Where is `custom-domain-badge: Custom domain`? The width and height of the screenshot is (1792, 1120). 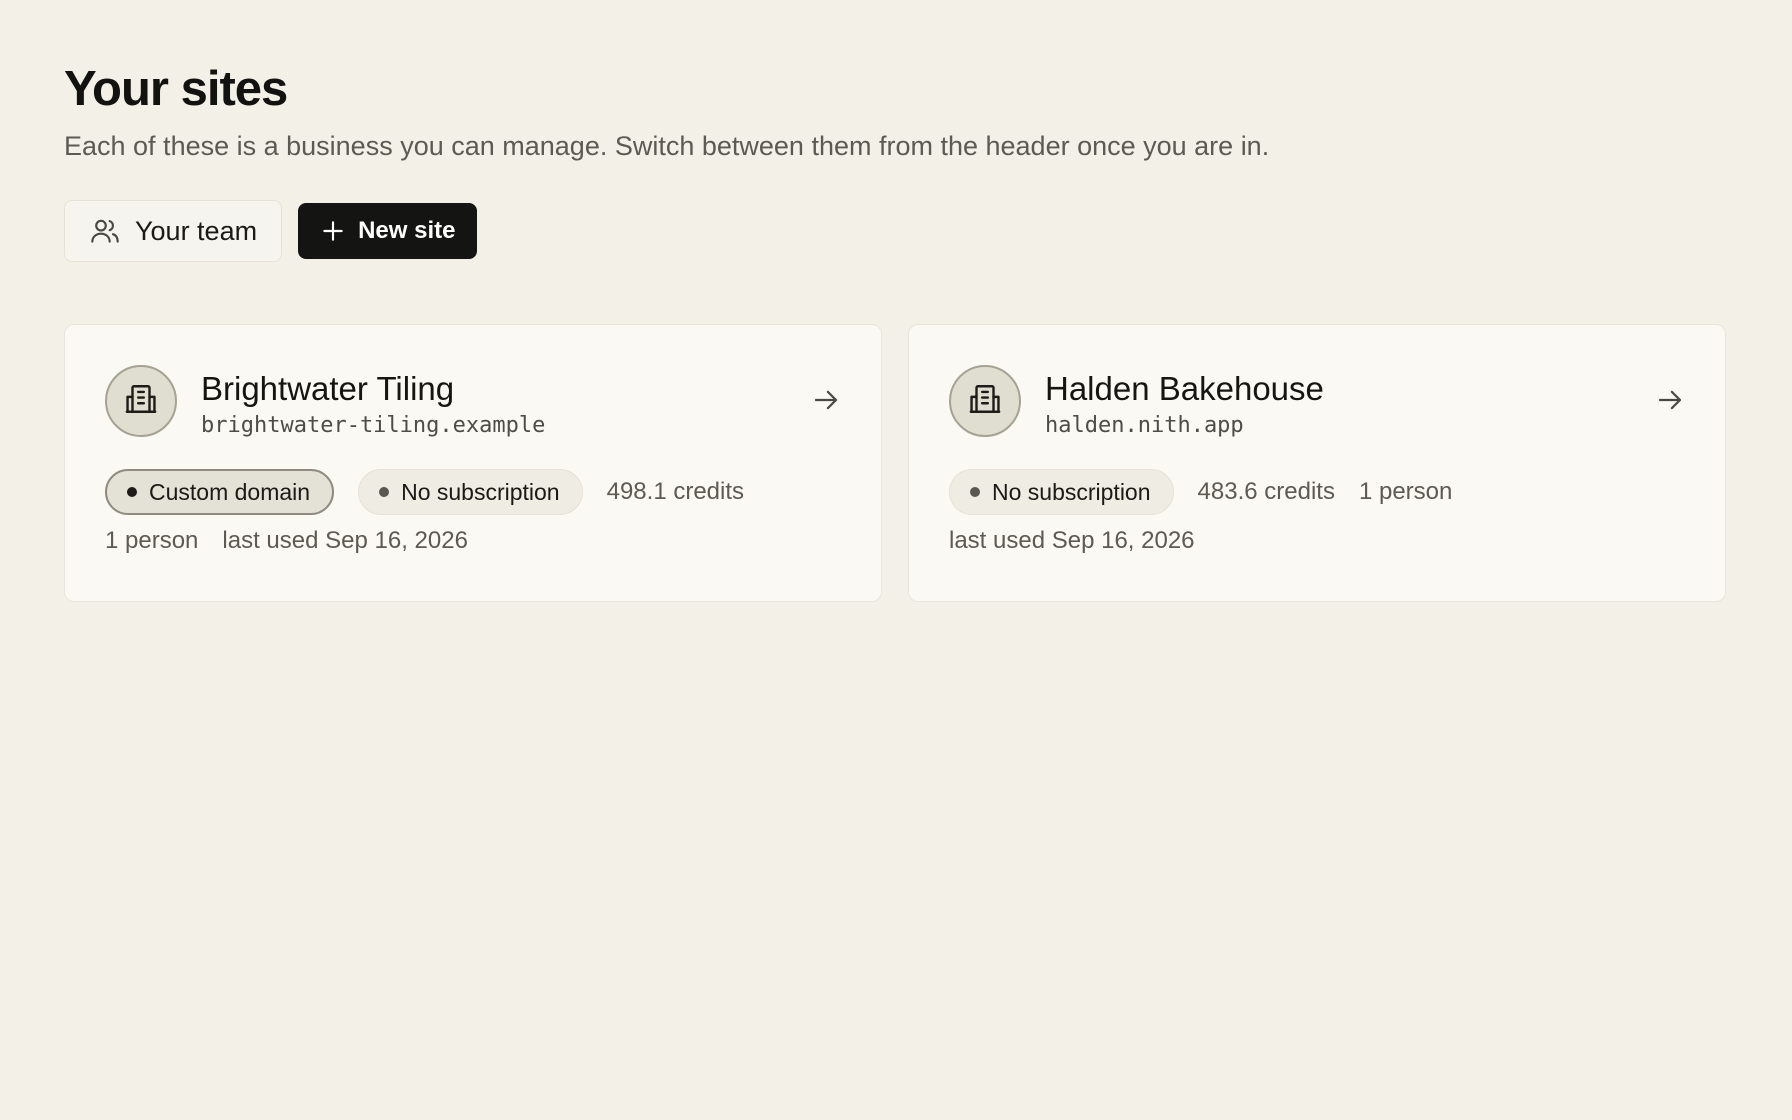 custom-domain-badge: Custom domain is located at coordinates (220, 492).